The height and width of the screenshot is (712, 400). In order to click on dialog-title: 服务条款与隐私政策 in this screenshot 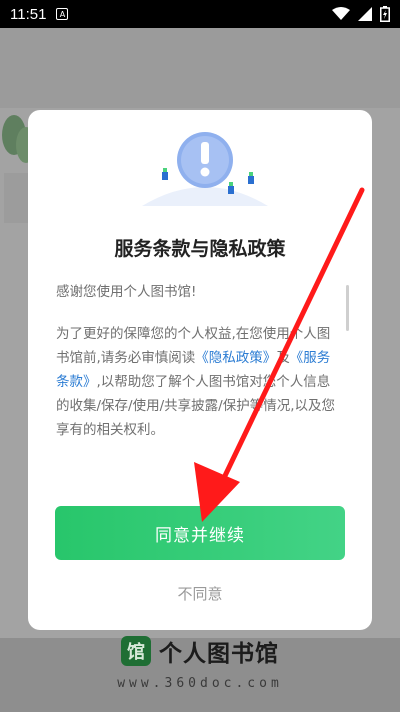, I will do `click(200, 249)`.